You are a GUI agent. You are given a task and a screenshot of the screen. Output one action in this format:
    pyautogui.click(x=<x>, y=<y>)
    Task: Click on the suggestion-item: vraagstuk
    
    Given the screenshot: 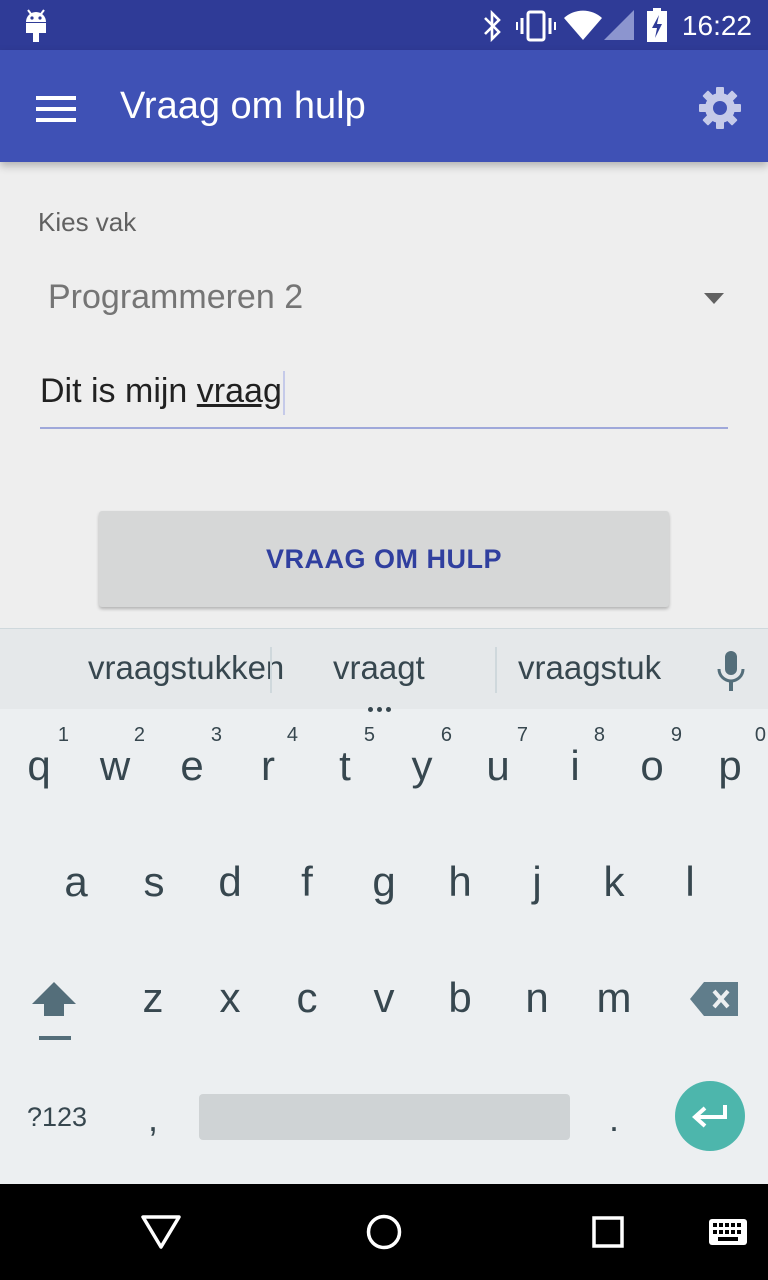 What is the action you would take?
    pyautogui.click(x=589, y=668)
    